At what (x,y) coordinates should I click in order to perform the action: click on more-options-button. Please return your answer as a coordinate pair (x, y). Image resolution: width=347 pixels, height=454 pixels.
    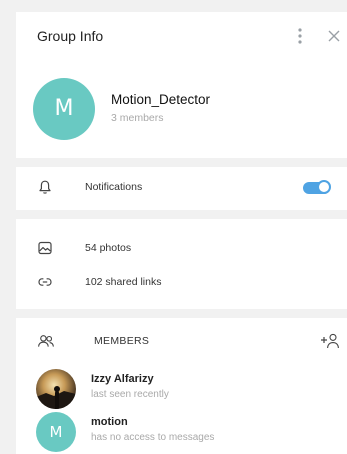
    Looking at the image, I should click on (300, 36).